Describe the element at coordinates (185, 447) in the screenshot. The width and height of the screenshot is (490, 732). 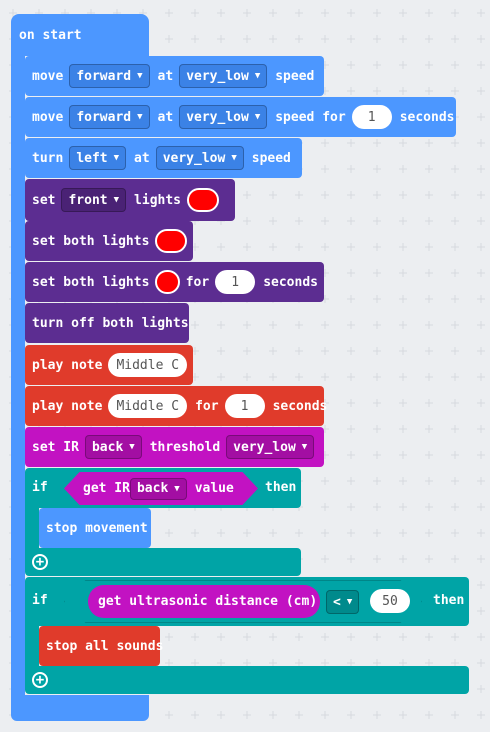
I see `threshold-label: threshold` at that location.